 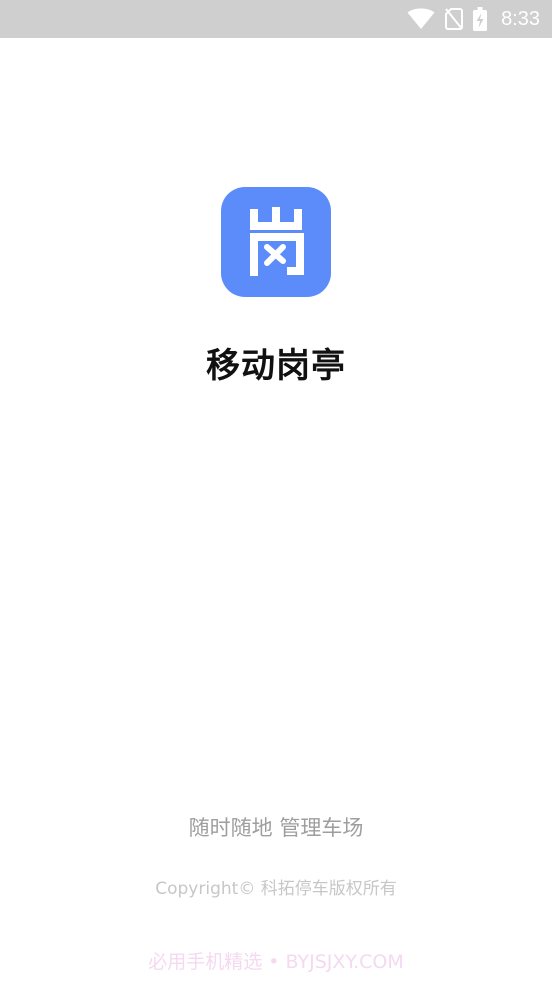 What do you see at coordinates (276, 366) in the screenshot?
I see `app-name: 移动岗亭` at bounding box center [276, 366].